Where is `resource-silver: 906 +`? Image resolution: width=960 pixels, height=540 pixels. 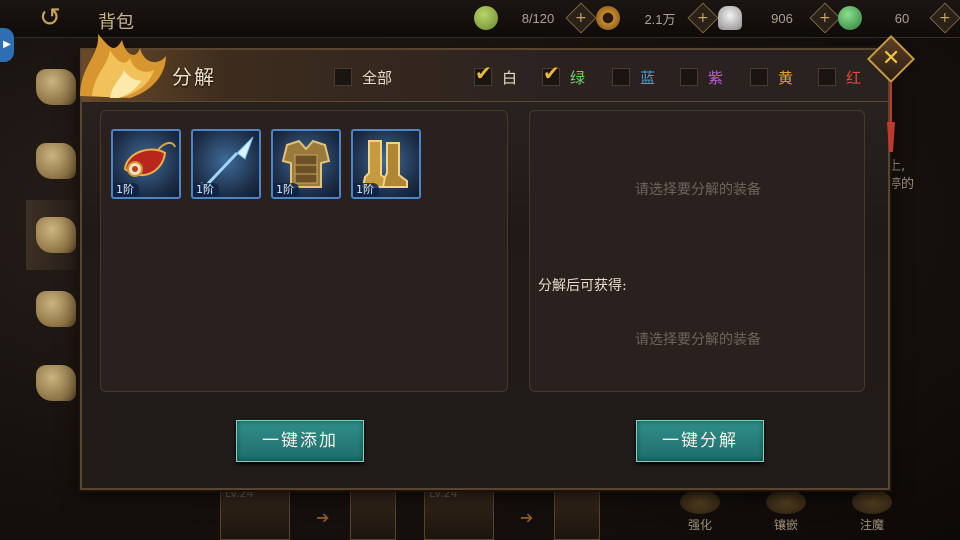
resource-silver: 906 + is located at coordinates (779, 18).